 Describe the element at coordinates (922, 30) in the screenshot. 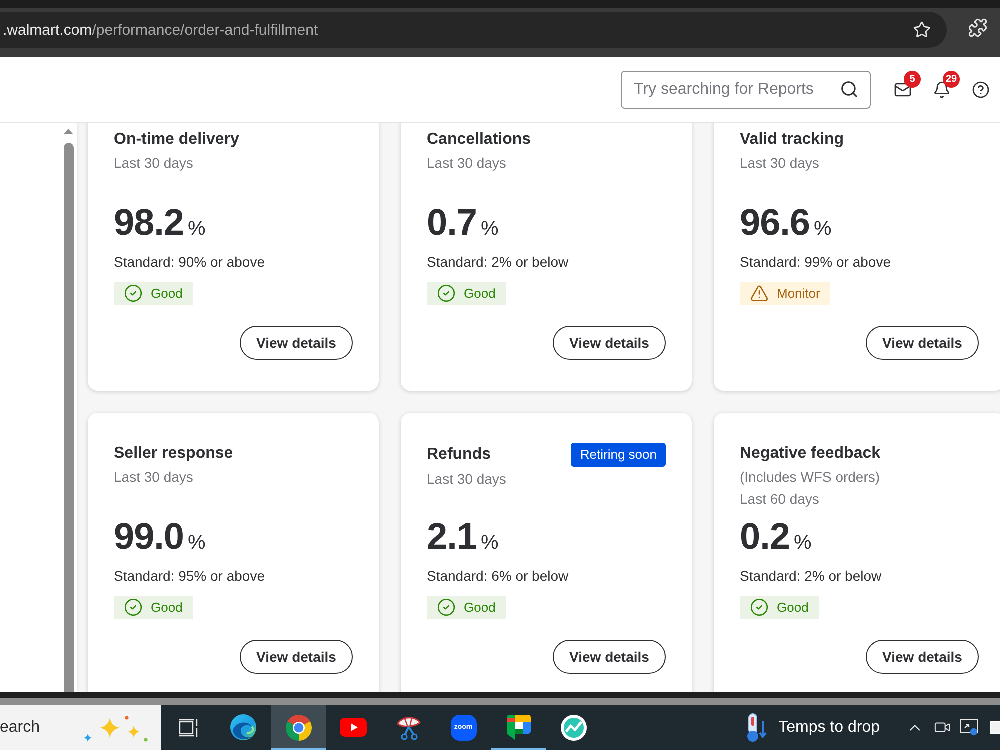

I see `bookmark-star-icon` at that location.